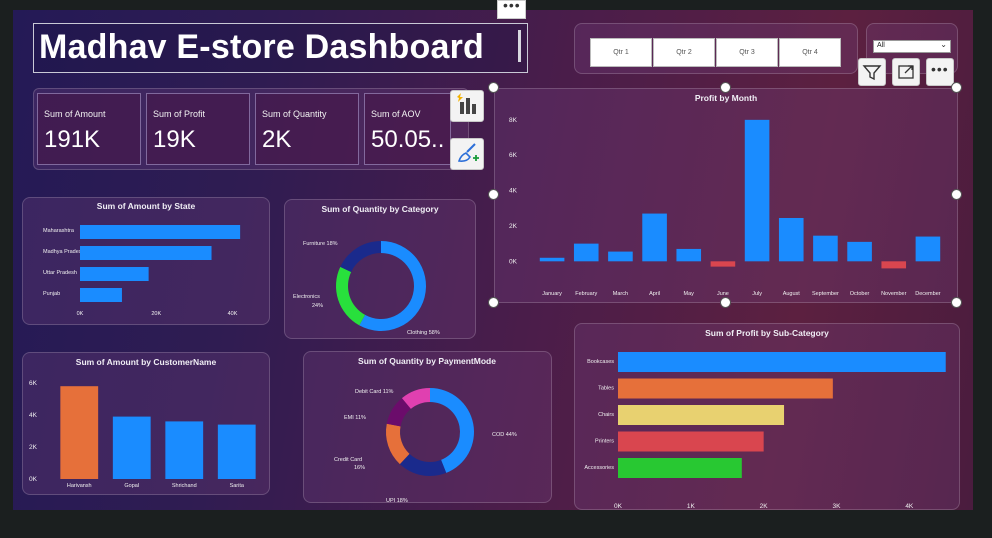 Image resolution: width=992 pixels, height=538 pixels. Describe the element at coordinates (747, 52) in the screenshot. I see `slicer-qtr3: Qtr 3` at that location.